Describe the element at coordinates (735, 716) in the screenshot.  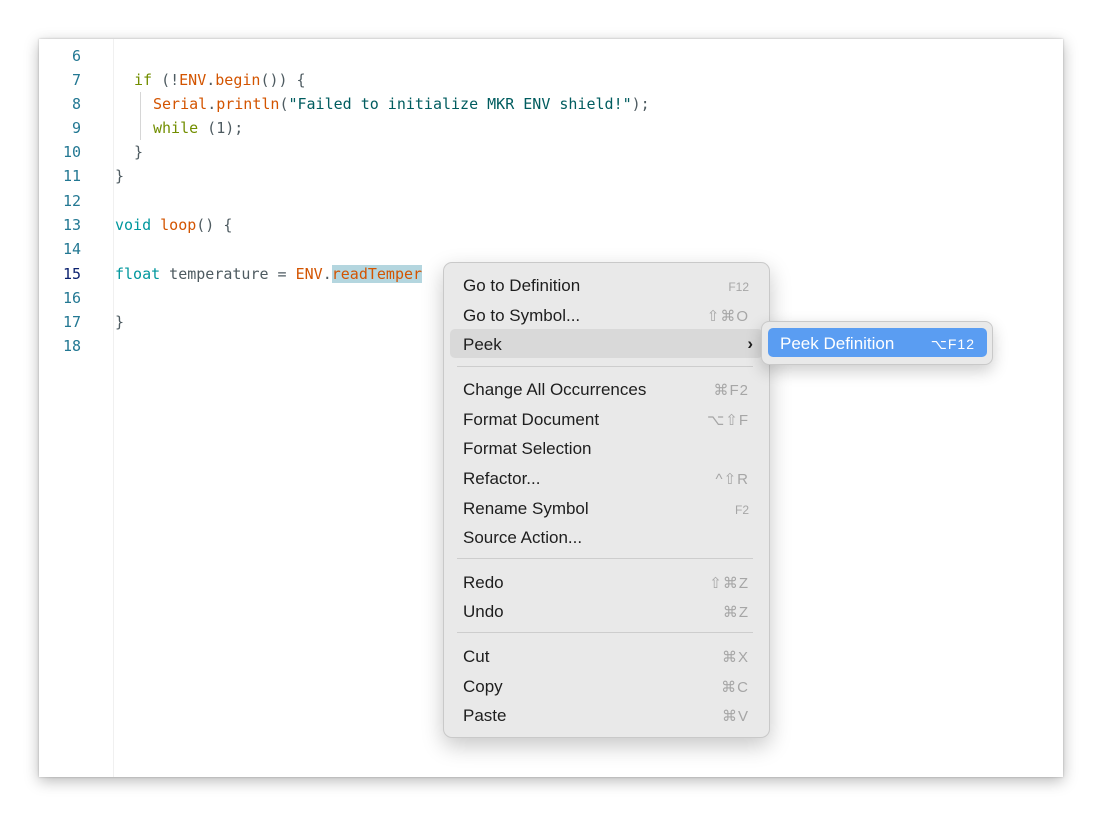
I see `shortcut-label: ⌘V` at that location.